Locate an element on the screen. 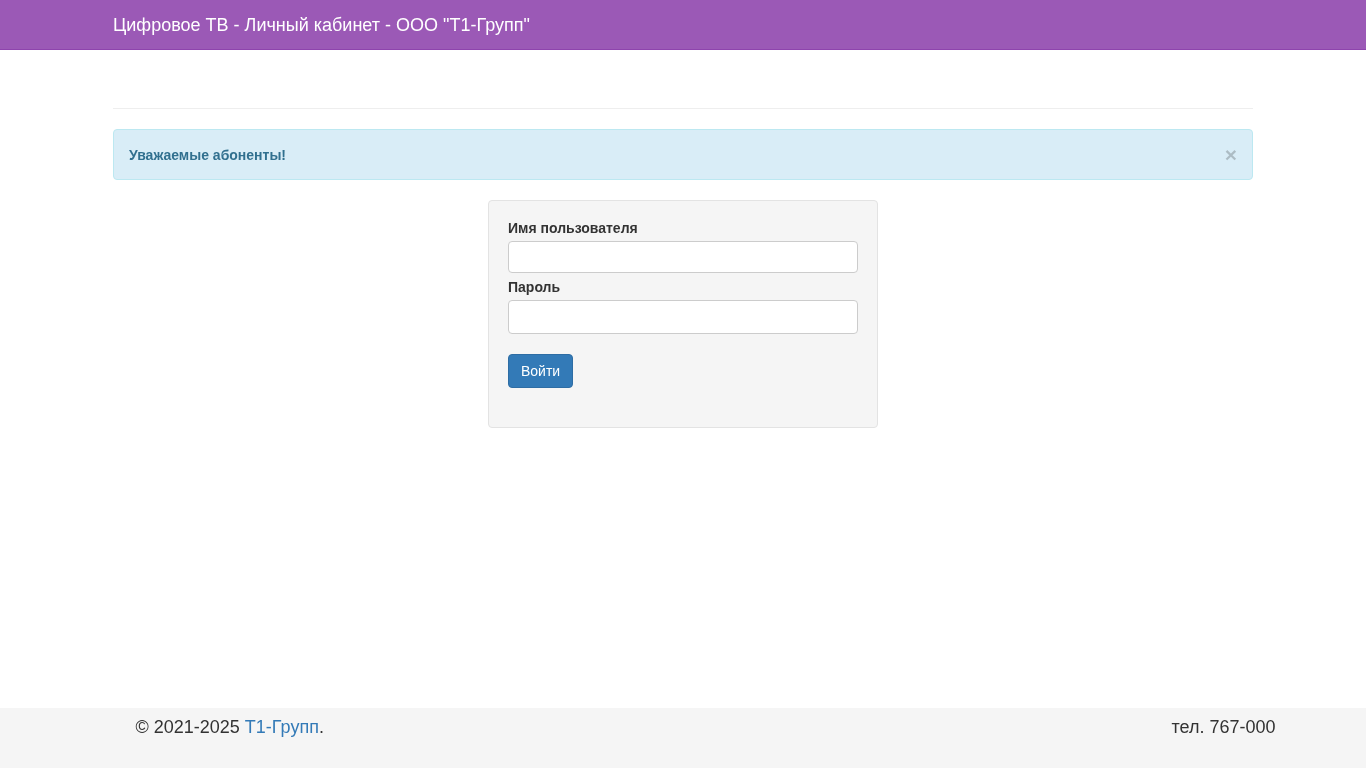 The height and width of the screenshot is (768, 1366). field-label: Пароль is located at coordinates (535, 287).